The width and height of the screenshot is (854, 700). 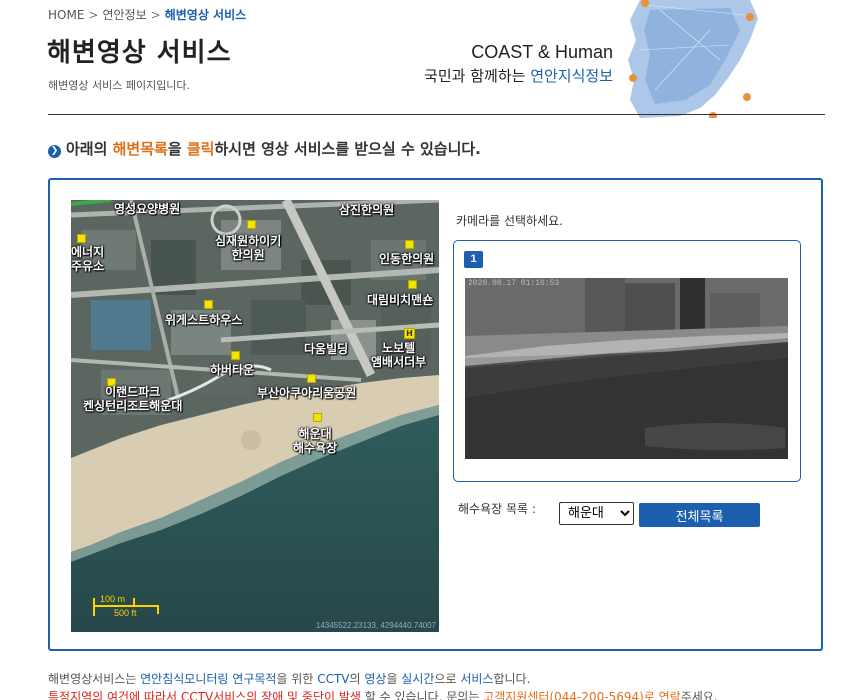 I want to click on map-label-line: 심재원하이키, so click(x=248, y=241).